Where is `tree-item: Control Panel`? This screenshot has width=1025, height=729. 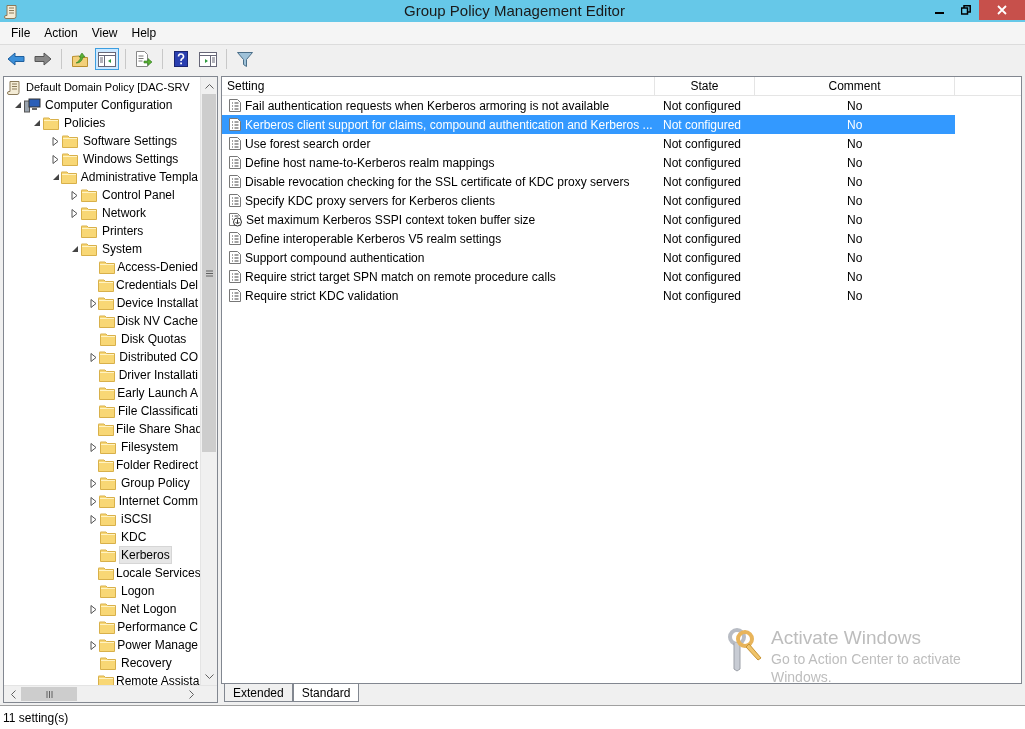
tree-item: Control Panel is located at coordinates (138, 195).